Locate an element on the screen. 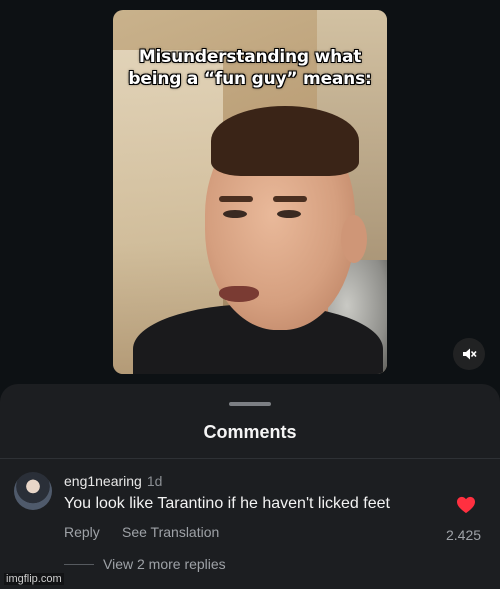 Image resolution: width=500 pixels, height=589 pixels. sheet-drag-handle is located at coordinates (250, 404).